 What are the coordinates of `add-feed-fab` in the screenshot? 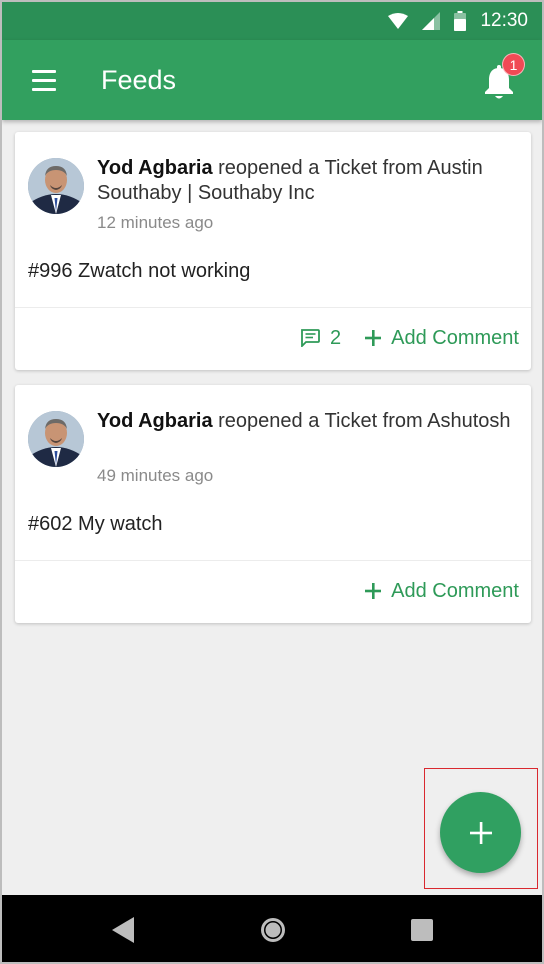 It's located at (480, 832).